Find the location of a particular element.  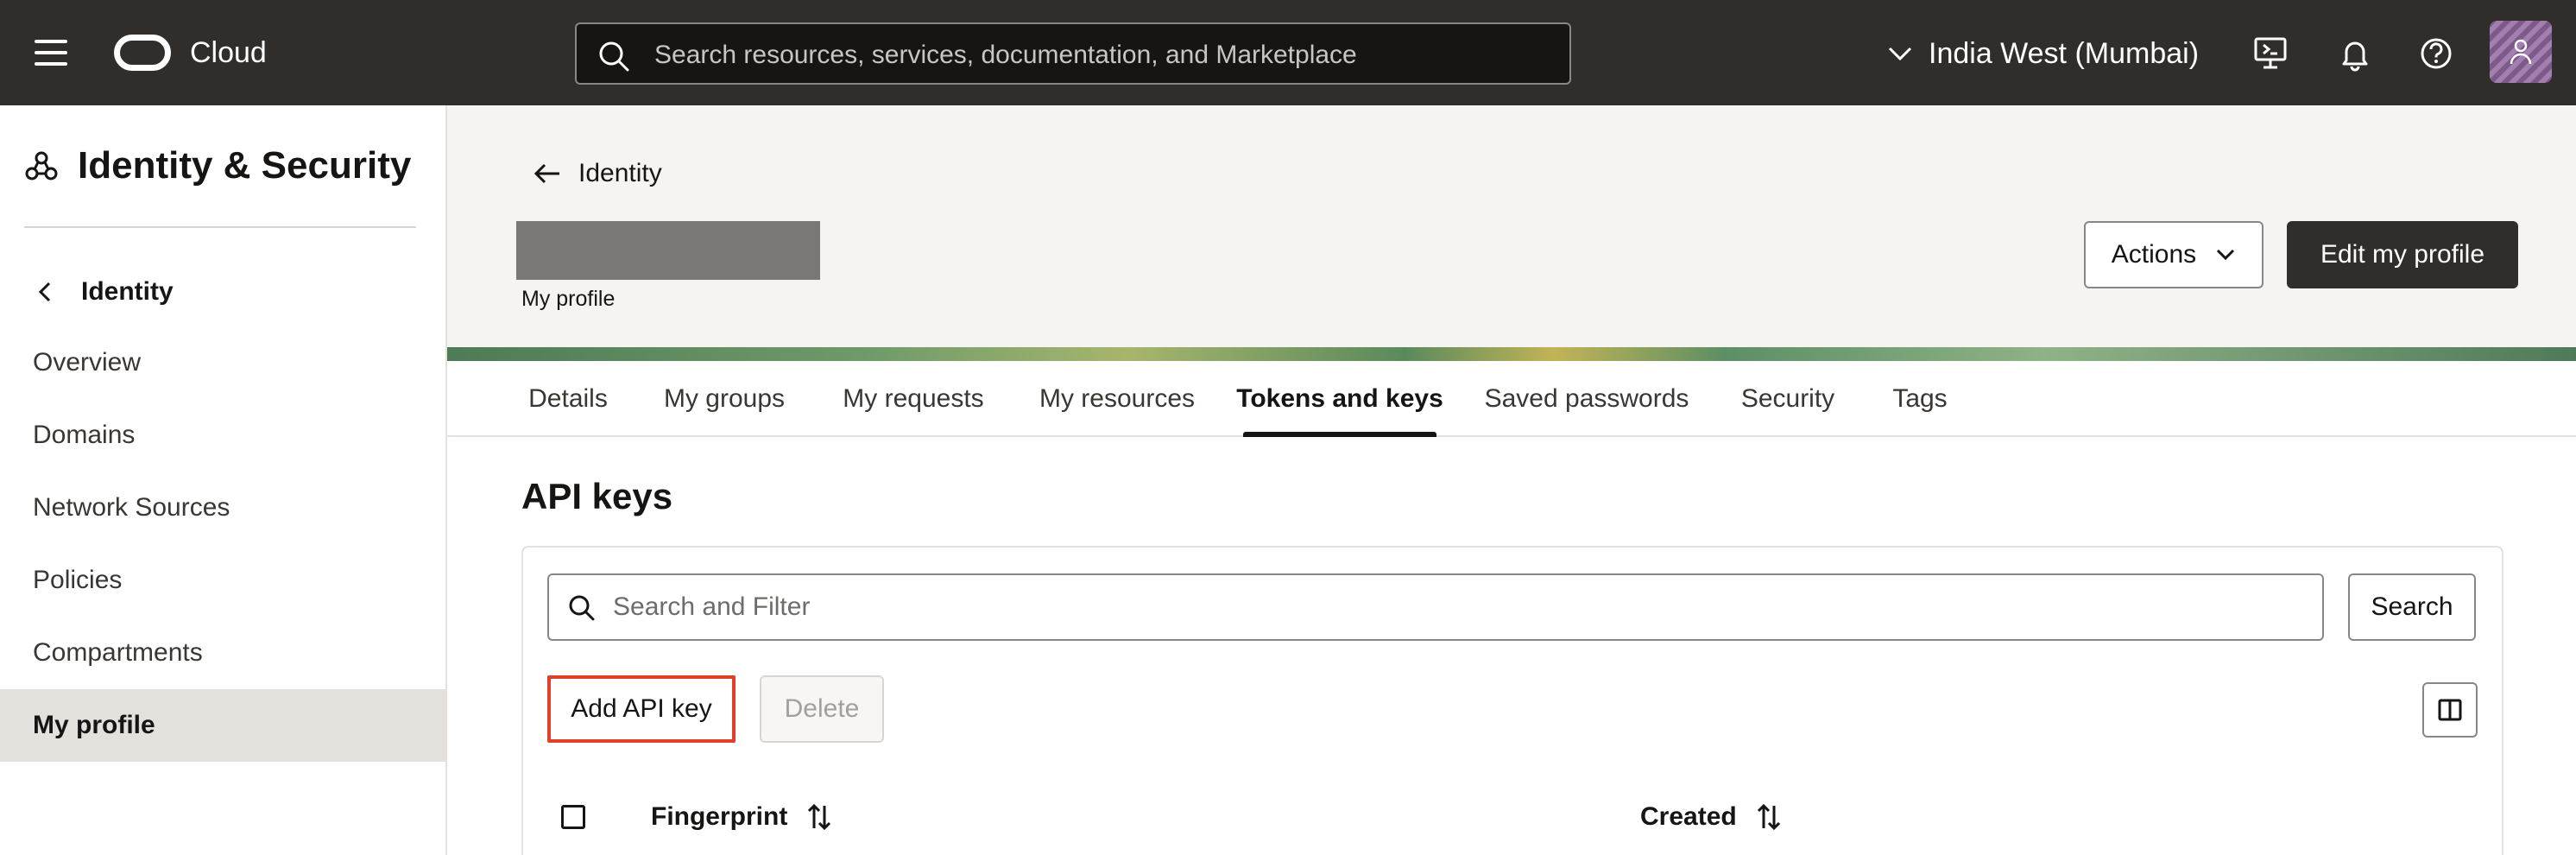

breadcrumb-back: Identity is located at coordinates (598, 173).